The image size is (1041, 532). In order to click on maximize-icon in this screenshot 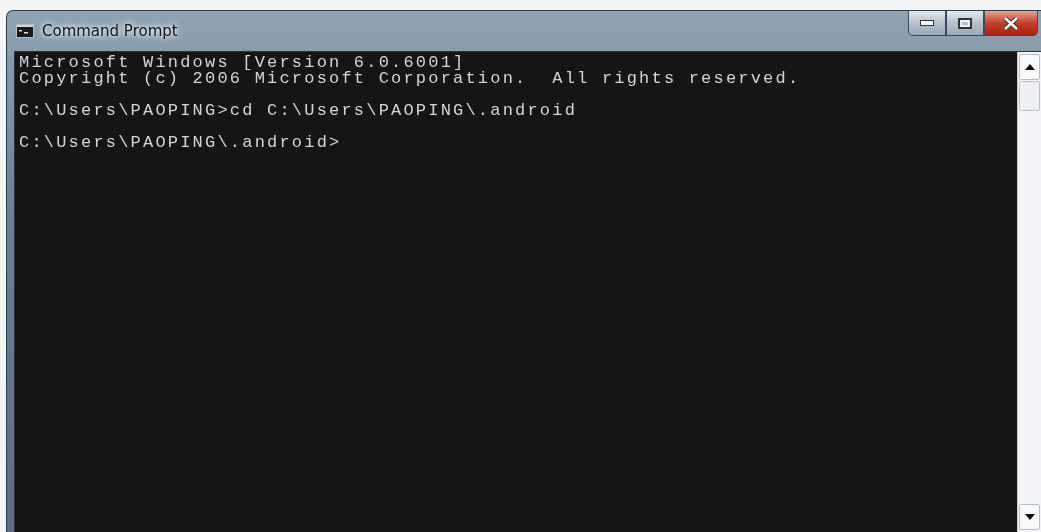, I will do `click(965, 23)`.